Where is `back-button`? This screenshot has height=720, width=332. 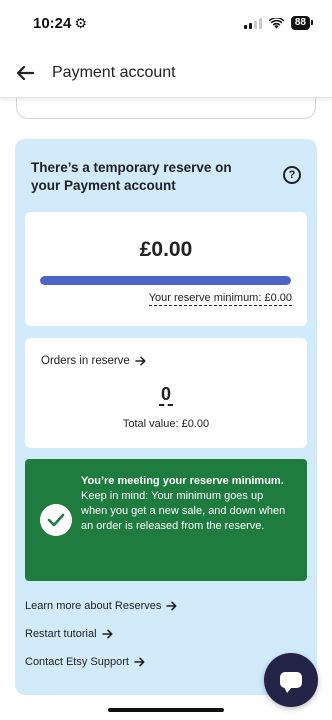
back-button is located at coordinates (25, 73).